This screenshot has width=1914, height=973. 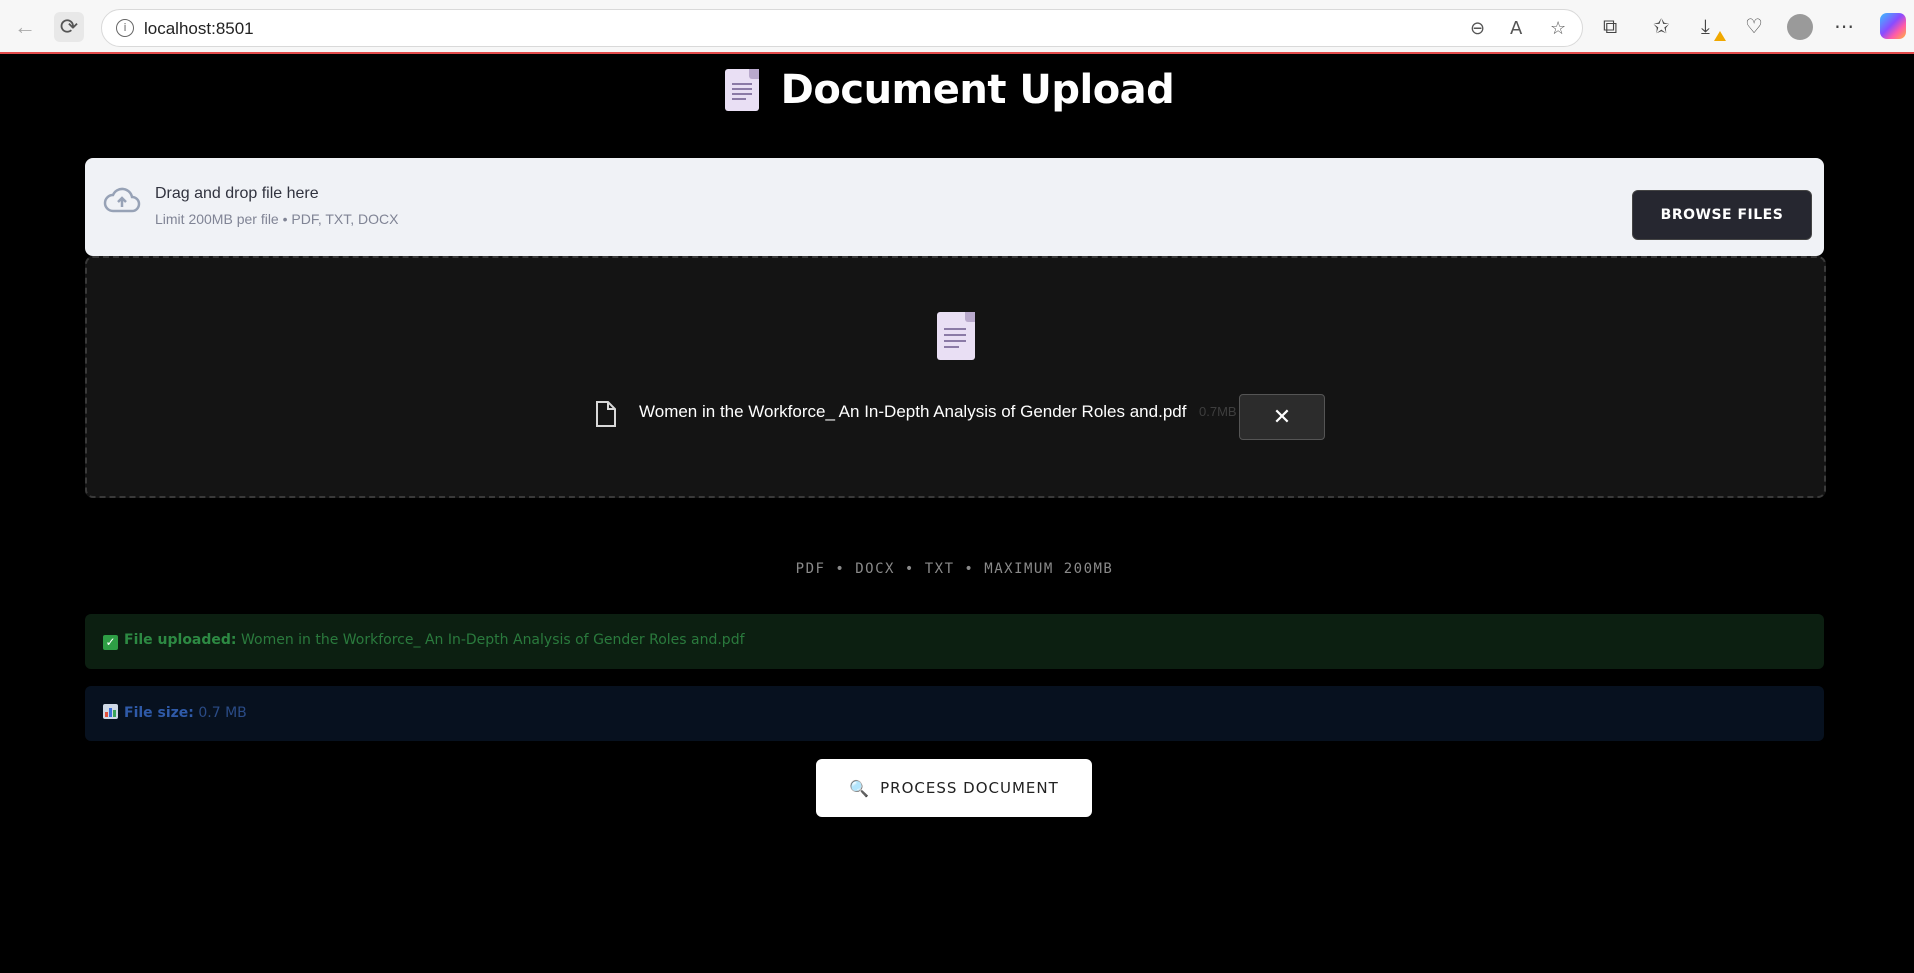 I want to click on file-size-alert: File size: 0.7 MB, so click(x=954, y=713).